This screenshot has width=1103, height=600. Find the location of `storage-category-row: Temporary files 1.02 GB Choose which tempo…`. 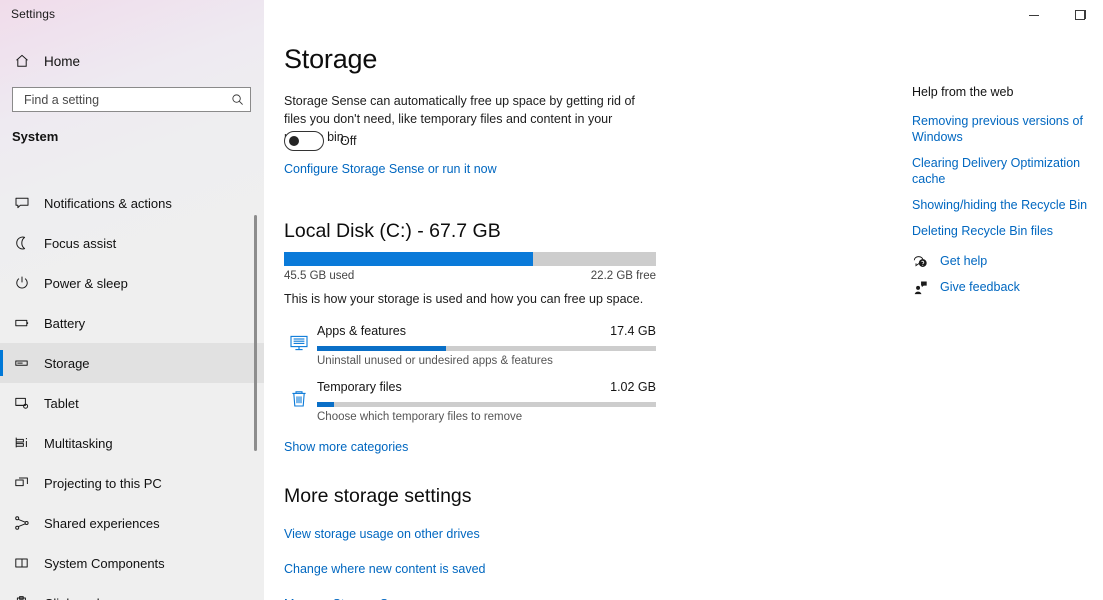

storage-category-row: Temporary files 1.02 GB Choose which tempo… is located at coordinates (470, 406).